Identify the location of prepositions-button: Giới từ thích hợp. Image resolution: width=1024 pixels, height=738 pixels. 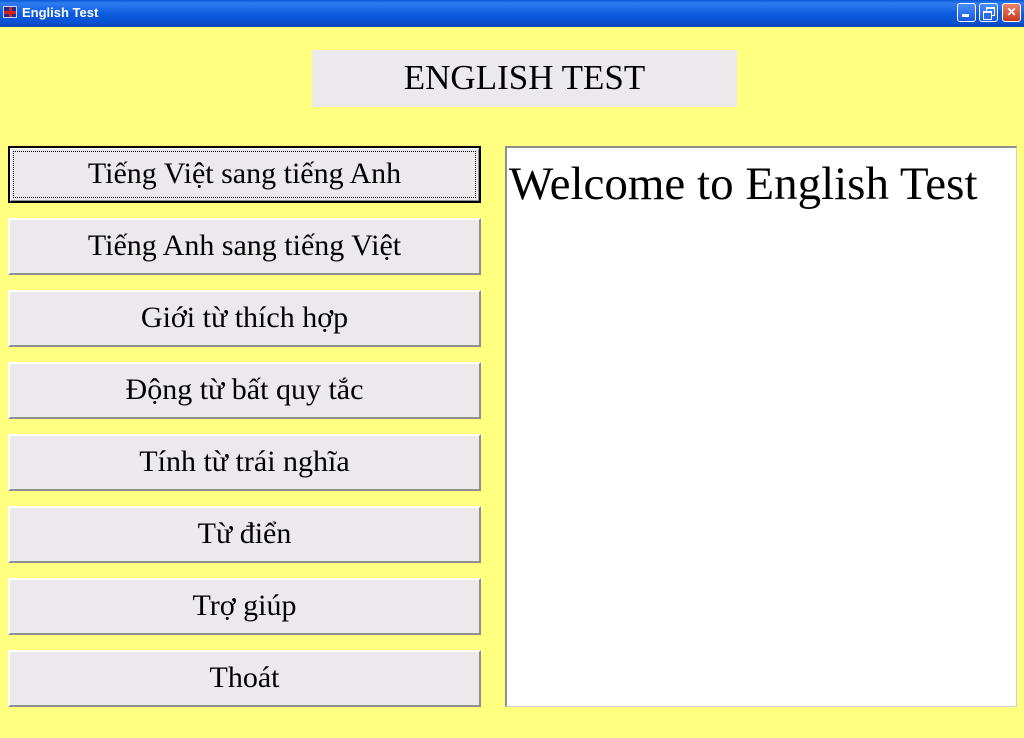
(244, 318).